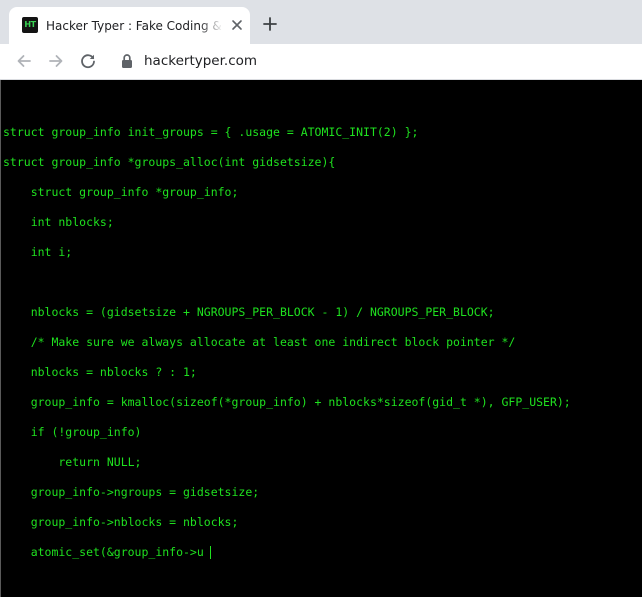 This screenshot has width=642, height=597. What do you see at coordinates (58, 222) in the screenshot?
I see `code-line: int nblocks;` at bounding box center [58, 222].